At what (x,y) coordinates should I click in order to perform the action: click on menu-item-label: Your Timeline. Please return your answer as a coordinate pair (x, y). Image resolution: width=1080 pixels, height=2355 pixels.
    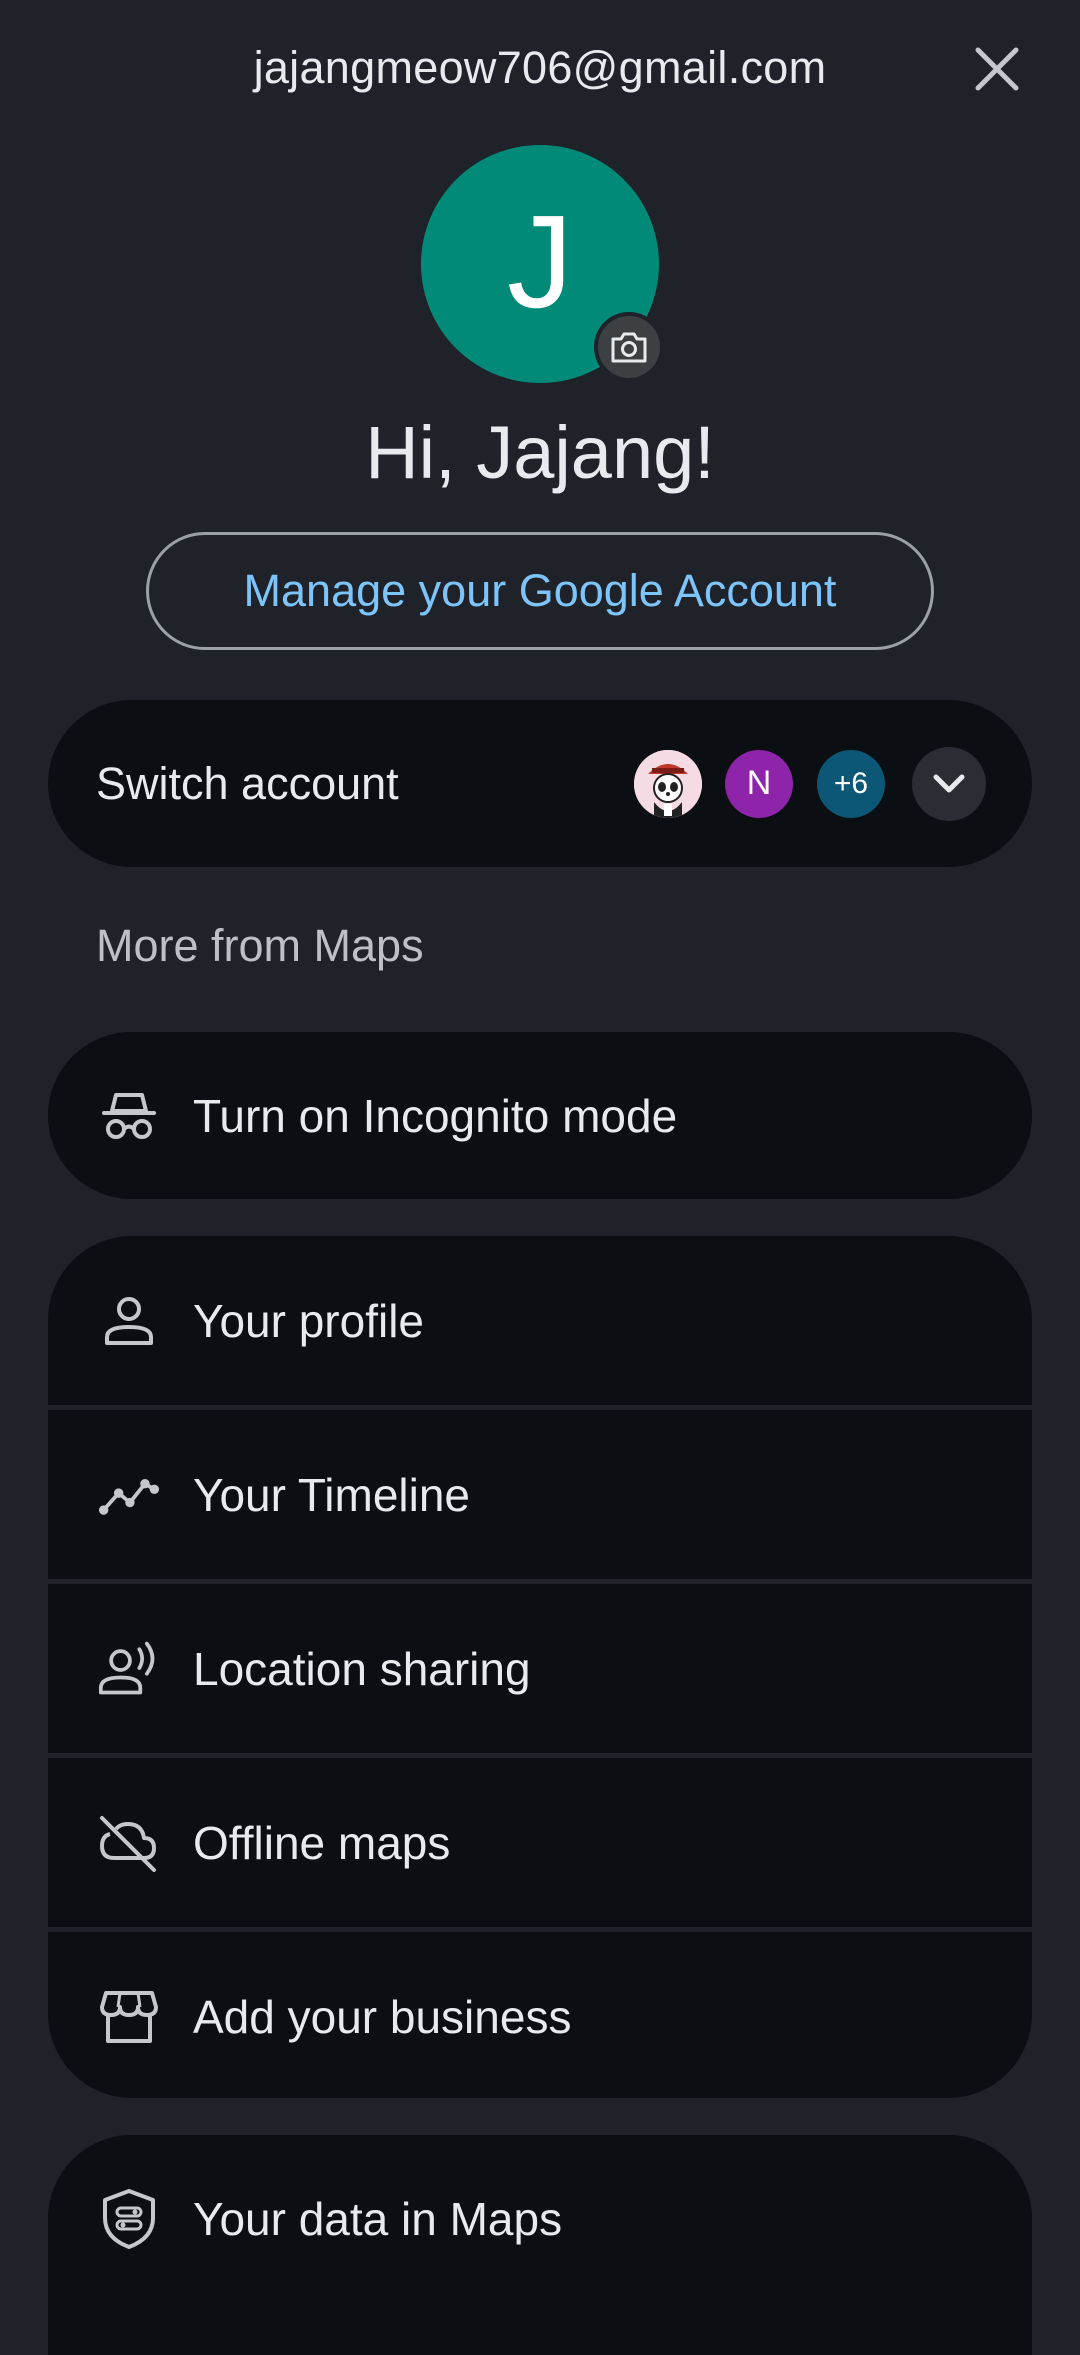
    Looking at the image, I should click on (332, 1494).